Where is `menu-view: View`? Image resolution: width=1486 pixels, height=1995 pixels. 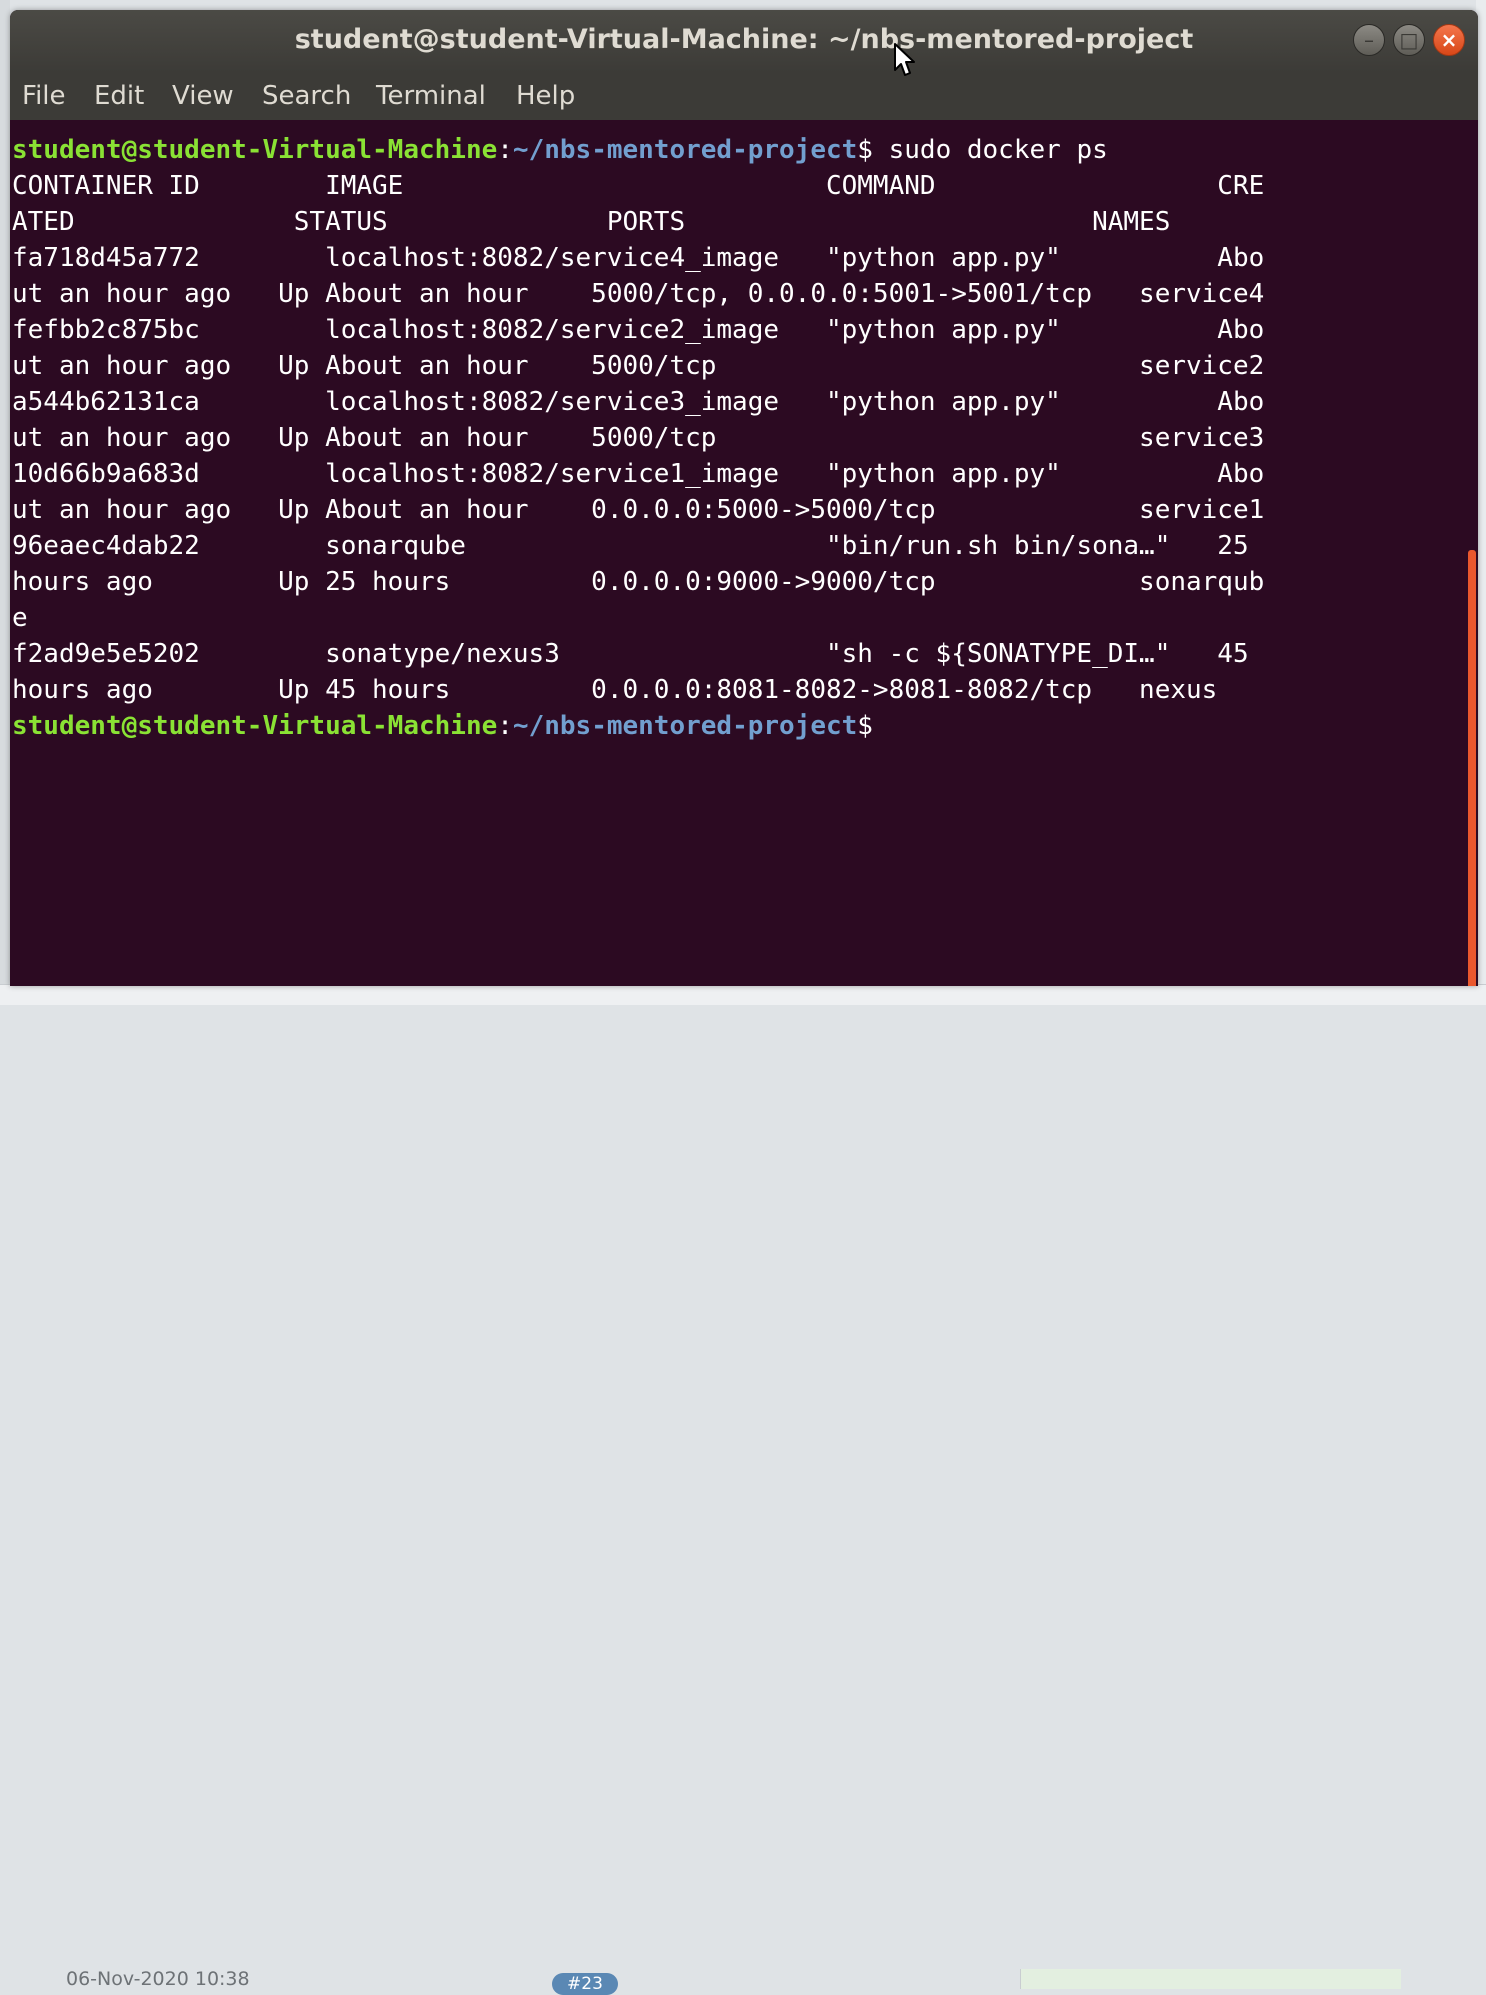
menu-view: View is located at coordinates (203, 96).